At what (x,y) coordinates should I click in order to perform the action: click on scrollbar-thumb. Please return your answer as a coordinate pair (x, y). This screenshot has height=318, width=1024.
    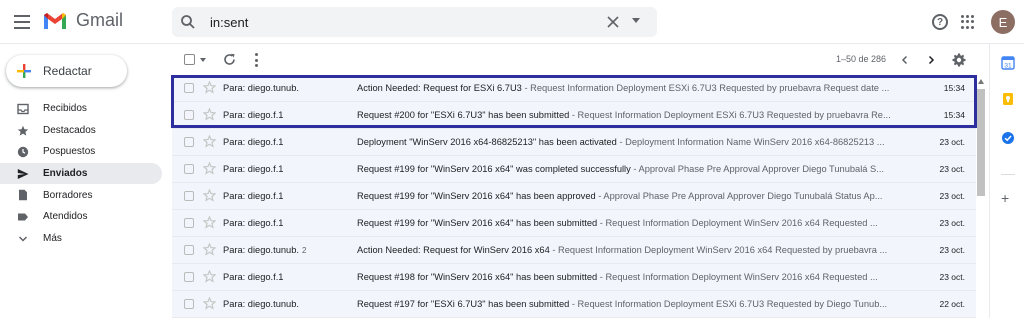
    Looking at the image, I should click on (981, 142).